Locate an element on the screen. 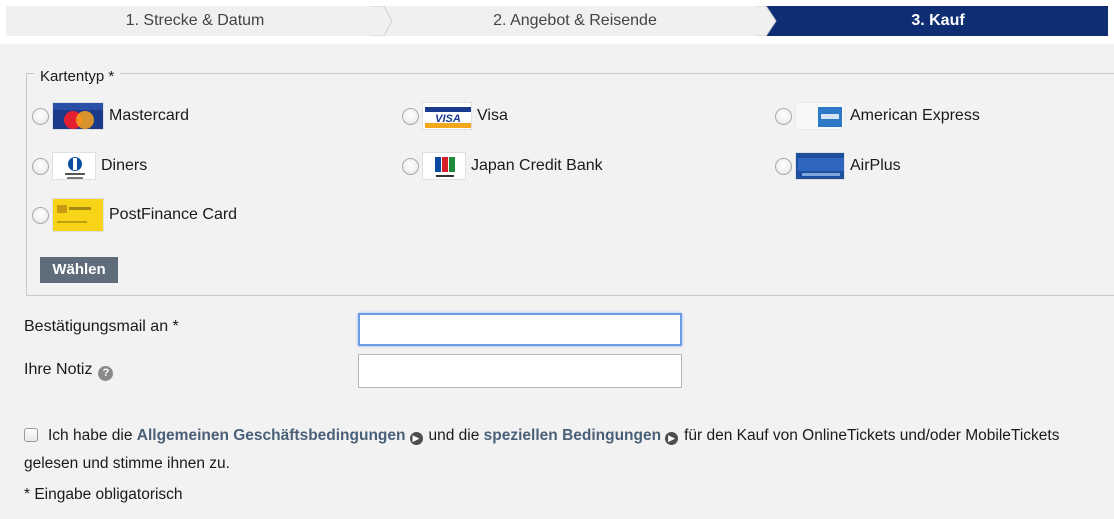 Image resolution: width=1114 pixels, height=519 pixels. step-route-date: 1. Strecke & Datum is located at coordinates (195, 21).